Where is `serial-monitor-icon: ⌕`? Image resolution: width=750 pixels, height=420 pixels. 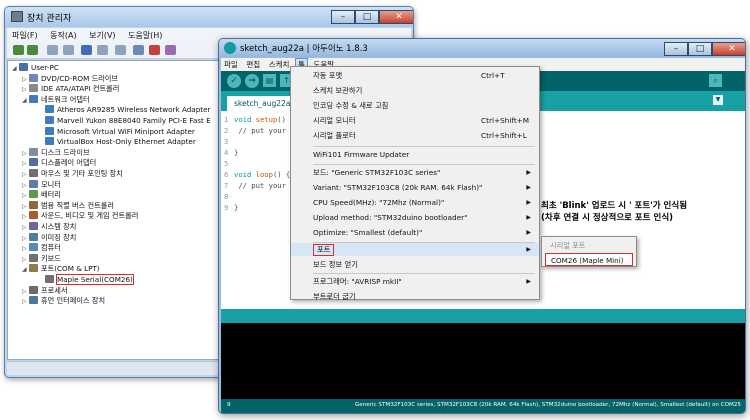
serial-monitor-icon: ⌕ is located at coordinates (715, 80).